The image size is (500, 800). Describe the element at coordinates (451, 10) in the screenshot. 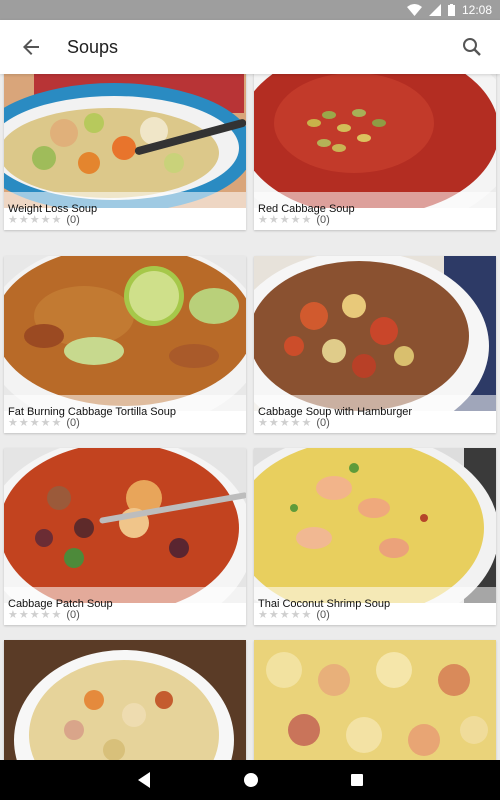

I see `battery-icon` at that location.